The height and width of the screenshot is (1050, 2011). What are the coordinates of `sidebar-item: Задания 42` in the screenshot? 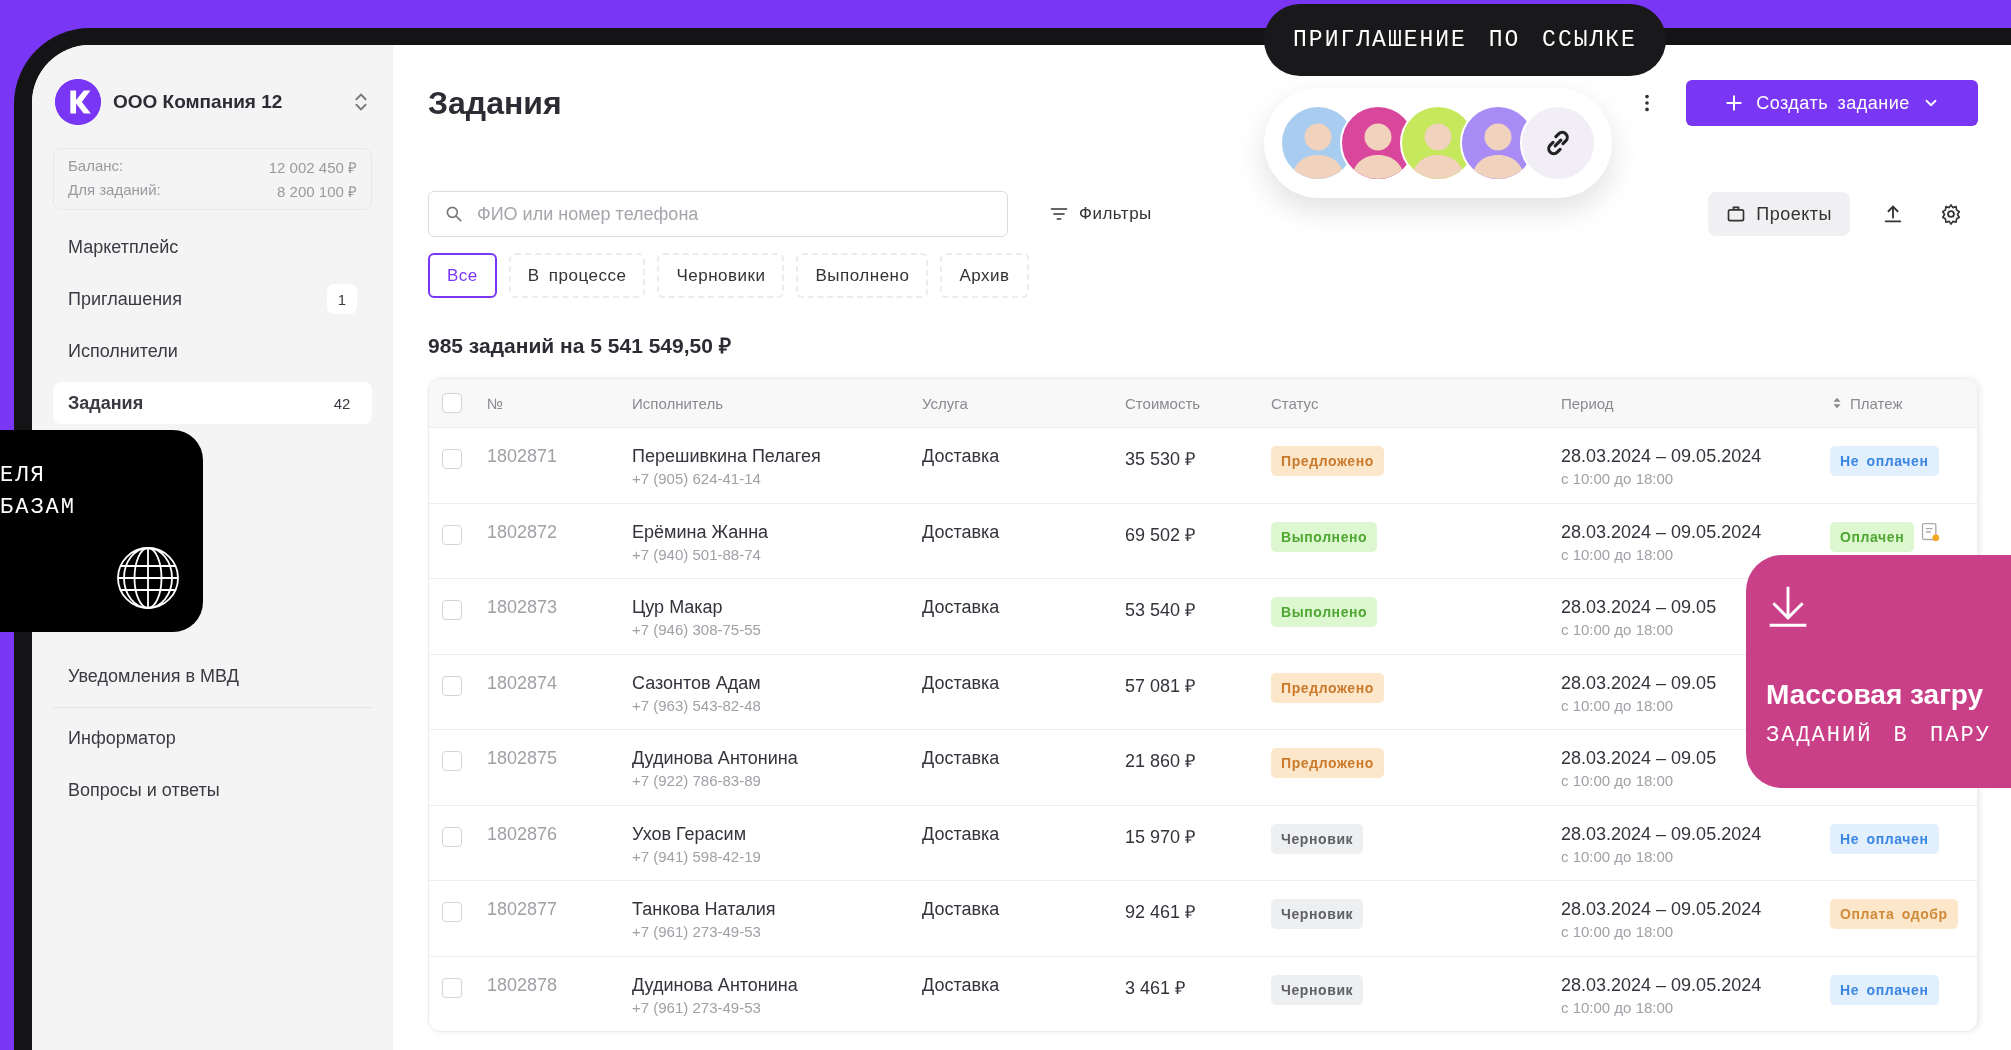 It's located at (212, 403).